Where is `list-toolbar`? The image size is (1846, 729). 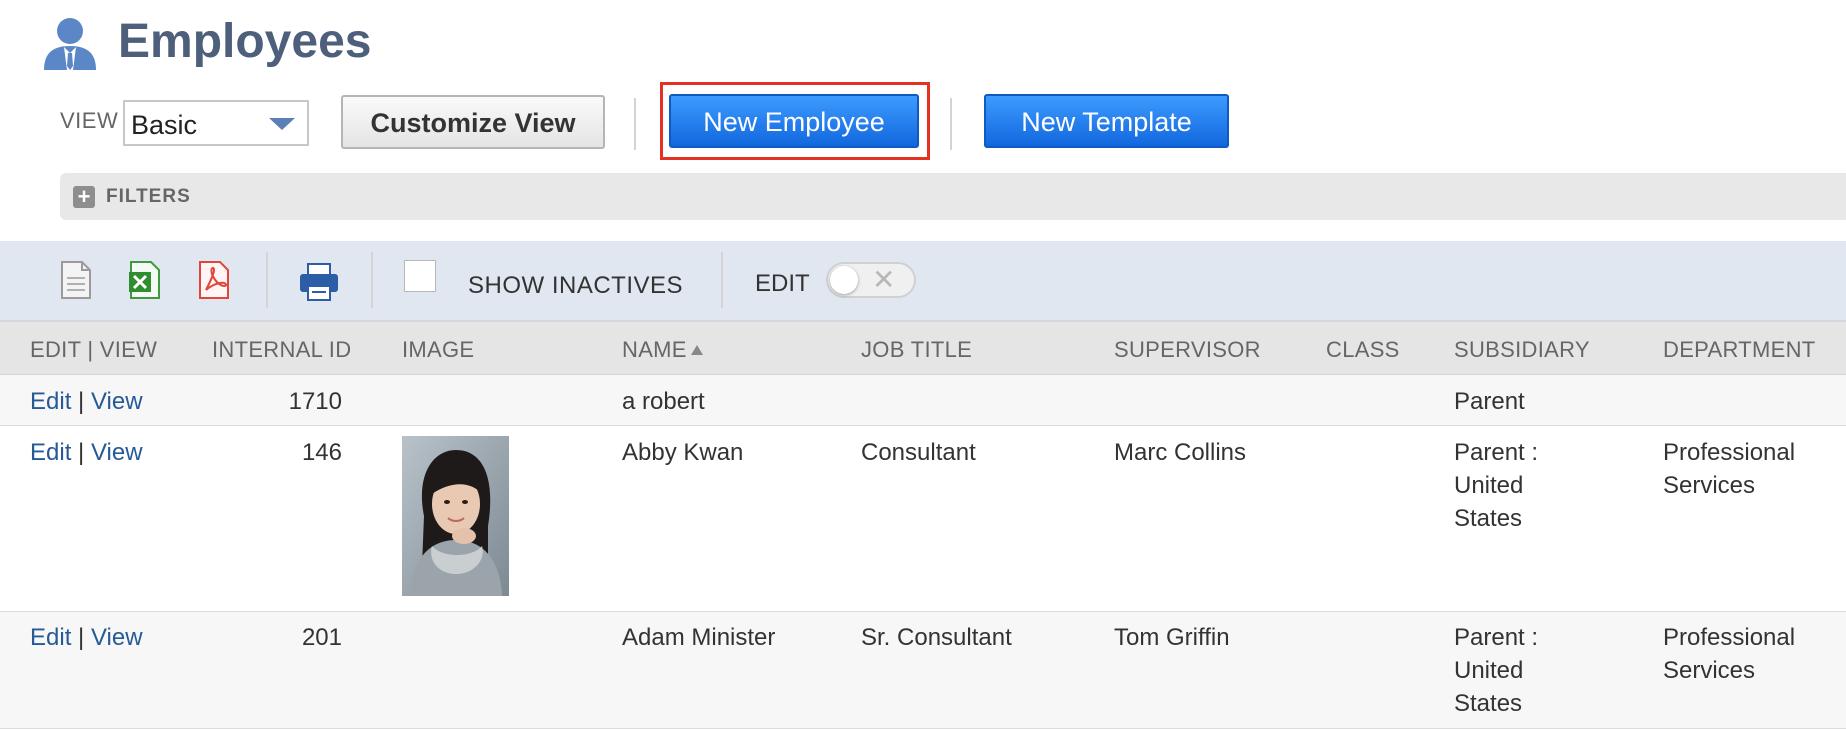
list-toolbar is located at coordinates (923, 281).